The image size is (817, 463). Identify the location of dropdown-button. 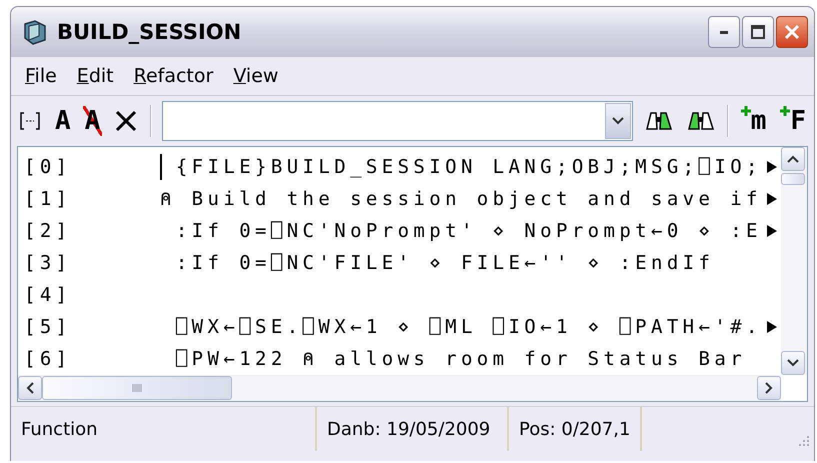
(617, 121).